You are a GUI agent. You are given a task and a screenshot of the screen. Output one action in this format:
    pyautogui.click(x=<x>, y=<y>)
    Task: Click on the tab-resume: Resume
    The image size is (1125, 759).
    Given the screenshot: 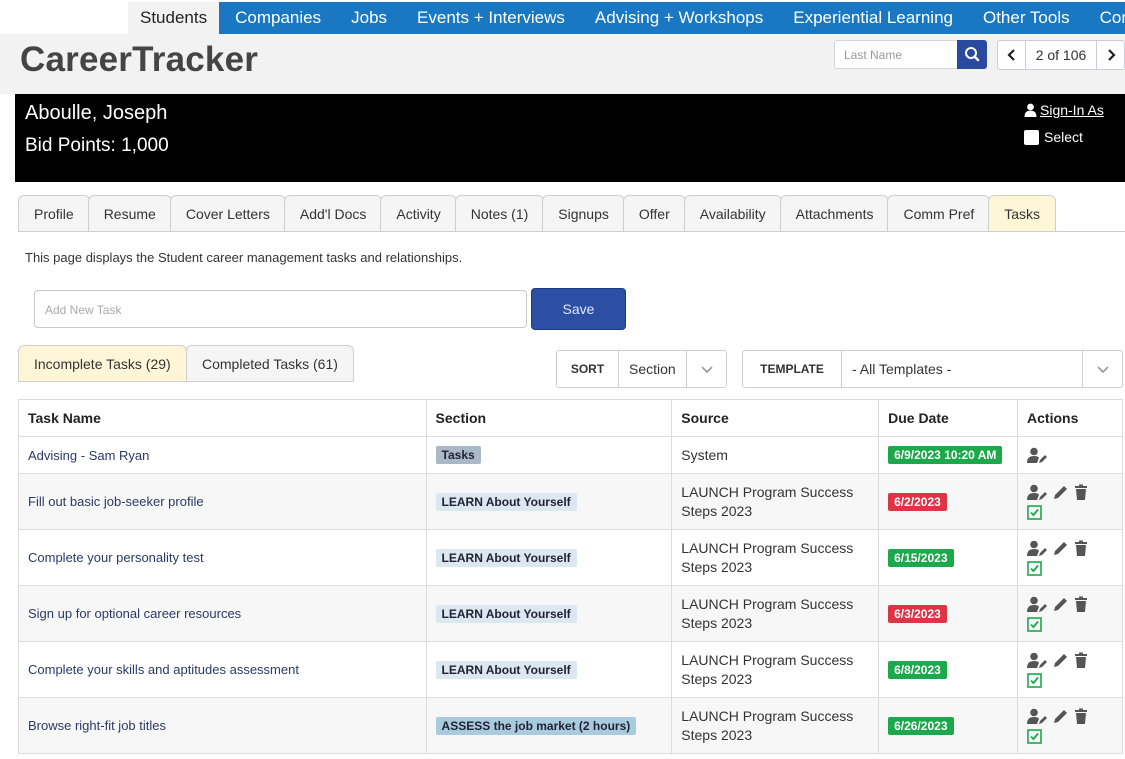 What is the action you would take?
    pyautogui.click(x=129, y=213)
    